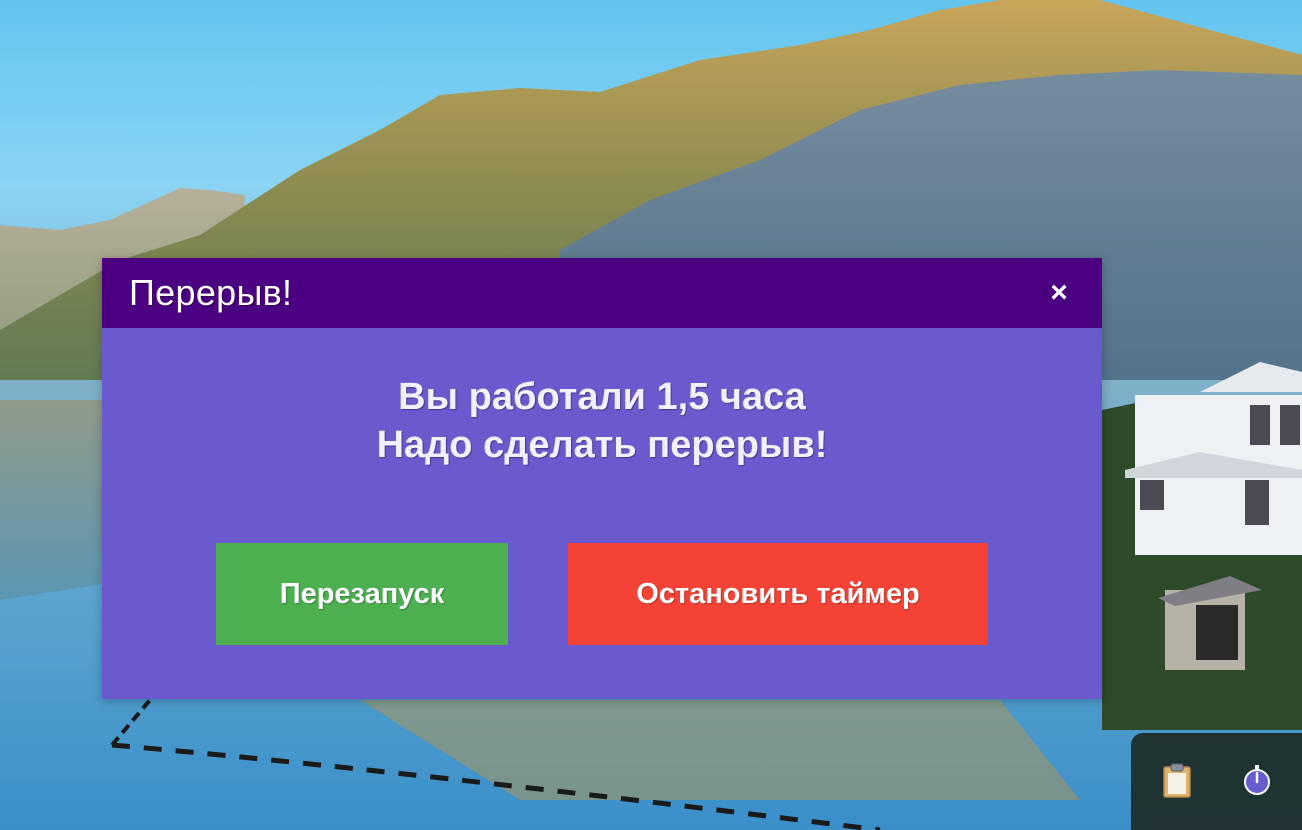 The image size is (1302, 830). I want to click on close-icon: ×, so click(1059, 292).